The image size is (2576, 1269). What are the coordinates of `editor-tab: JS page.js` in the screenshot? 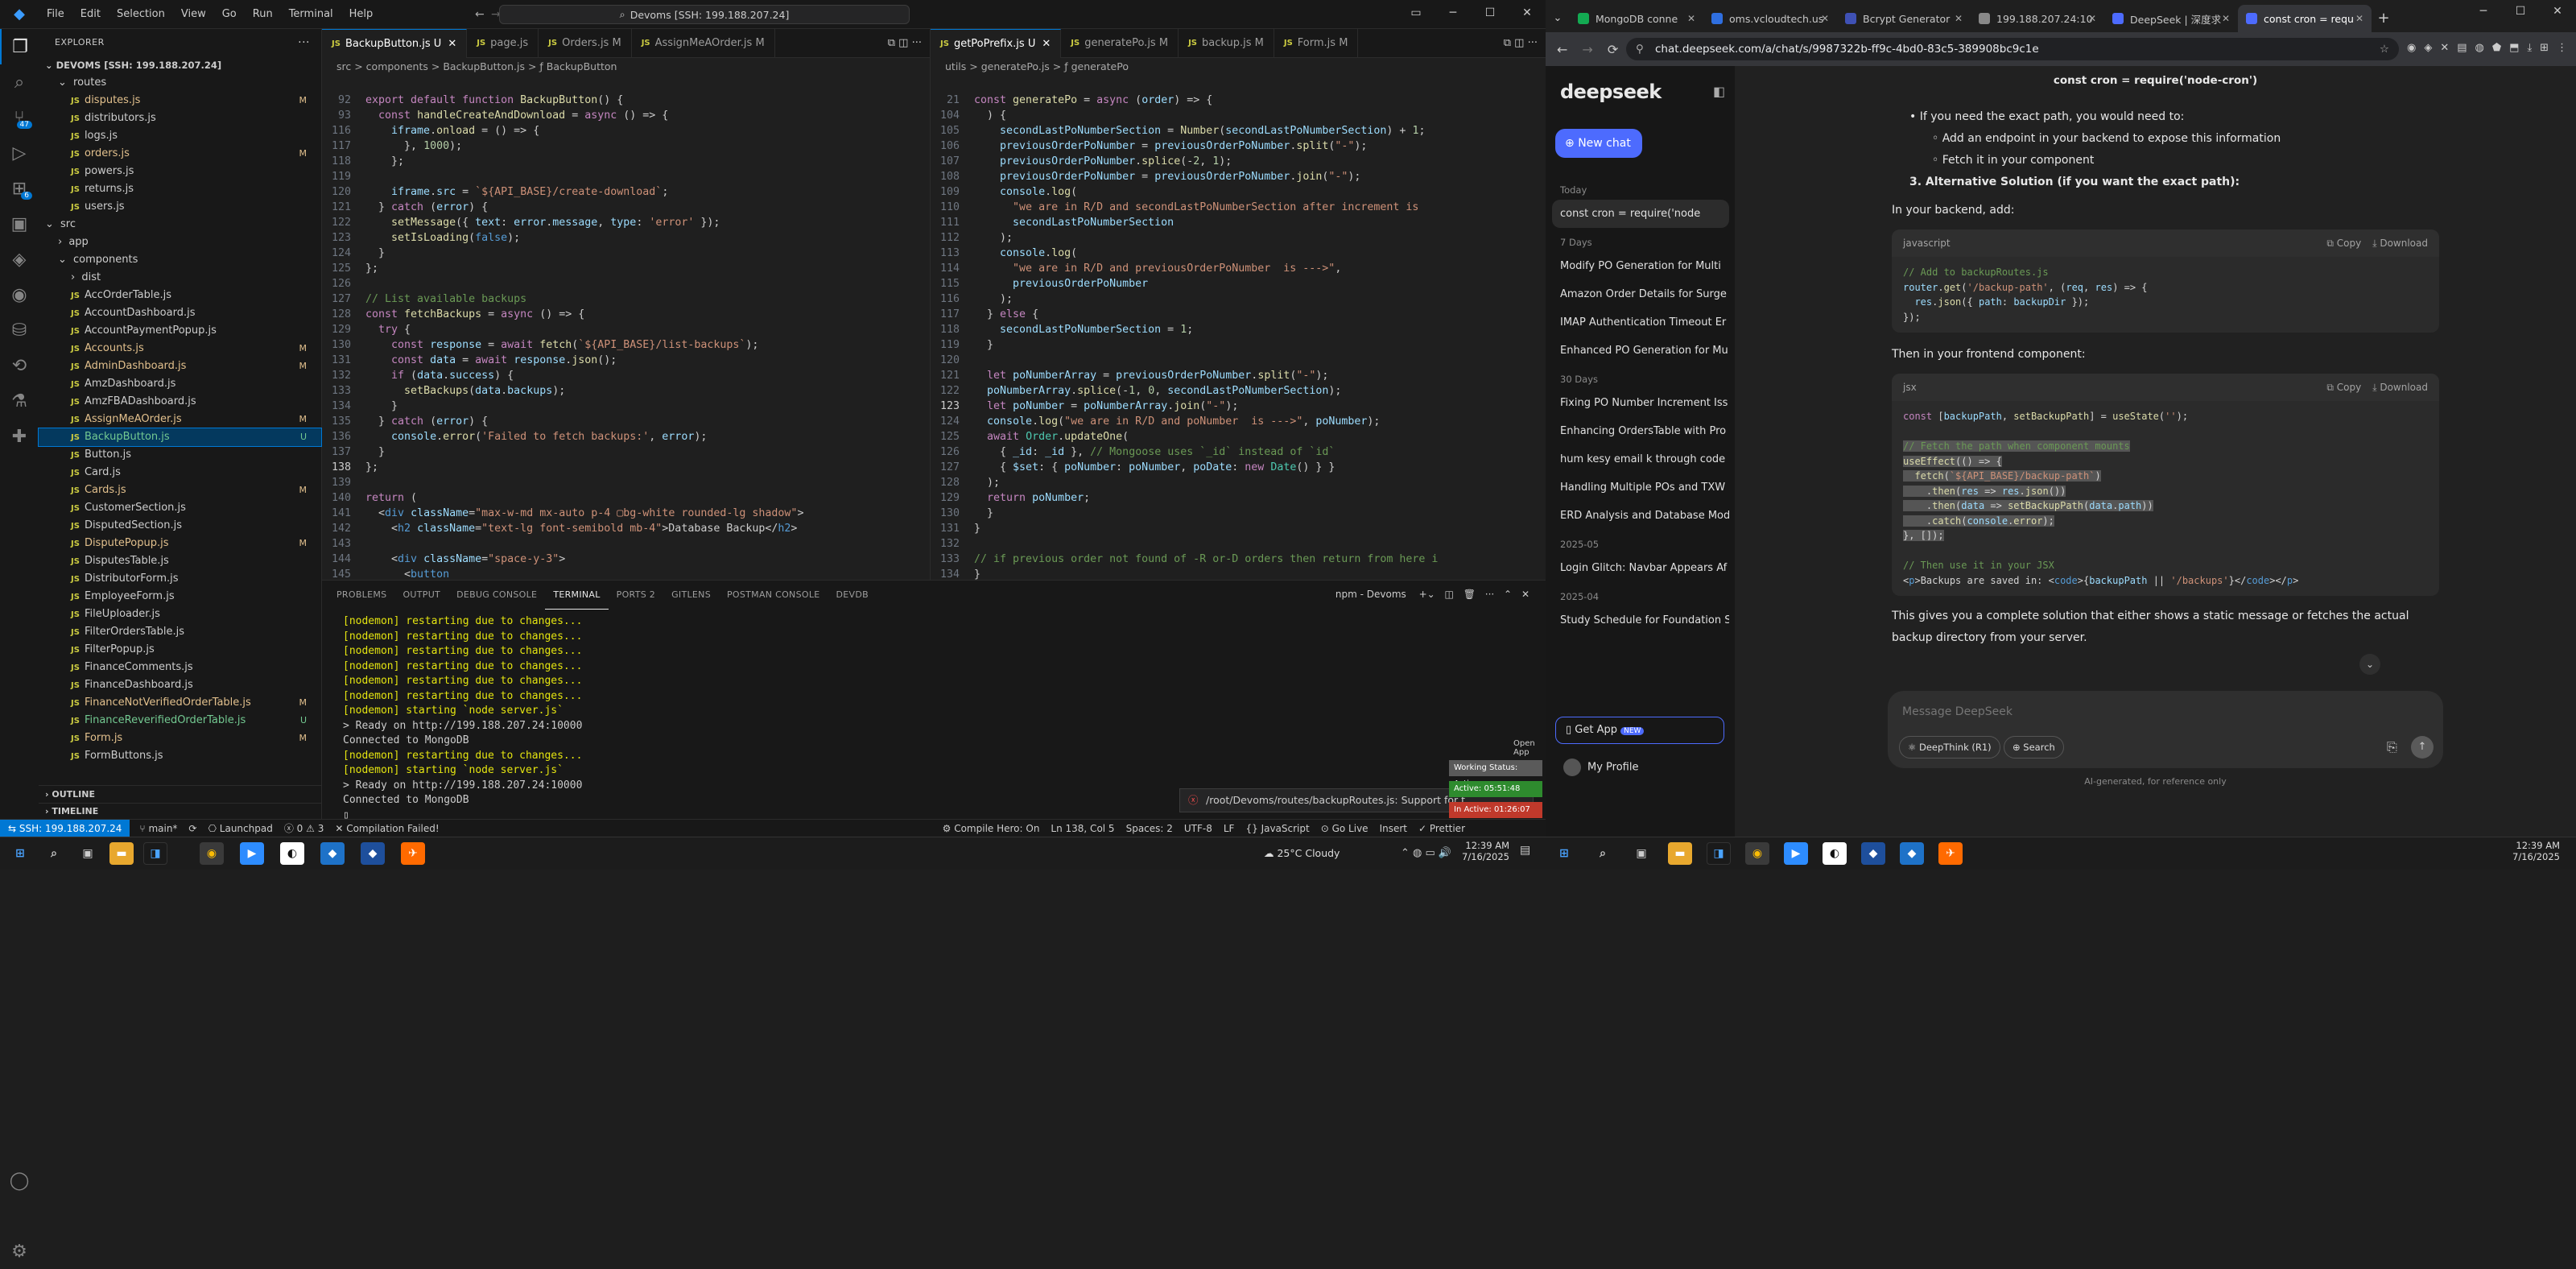 It's located at (503, 44).